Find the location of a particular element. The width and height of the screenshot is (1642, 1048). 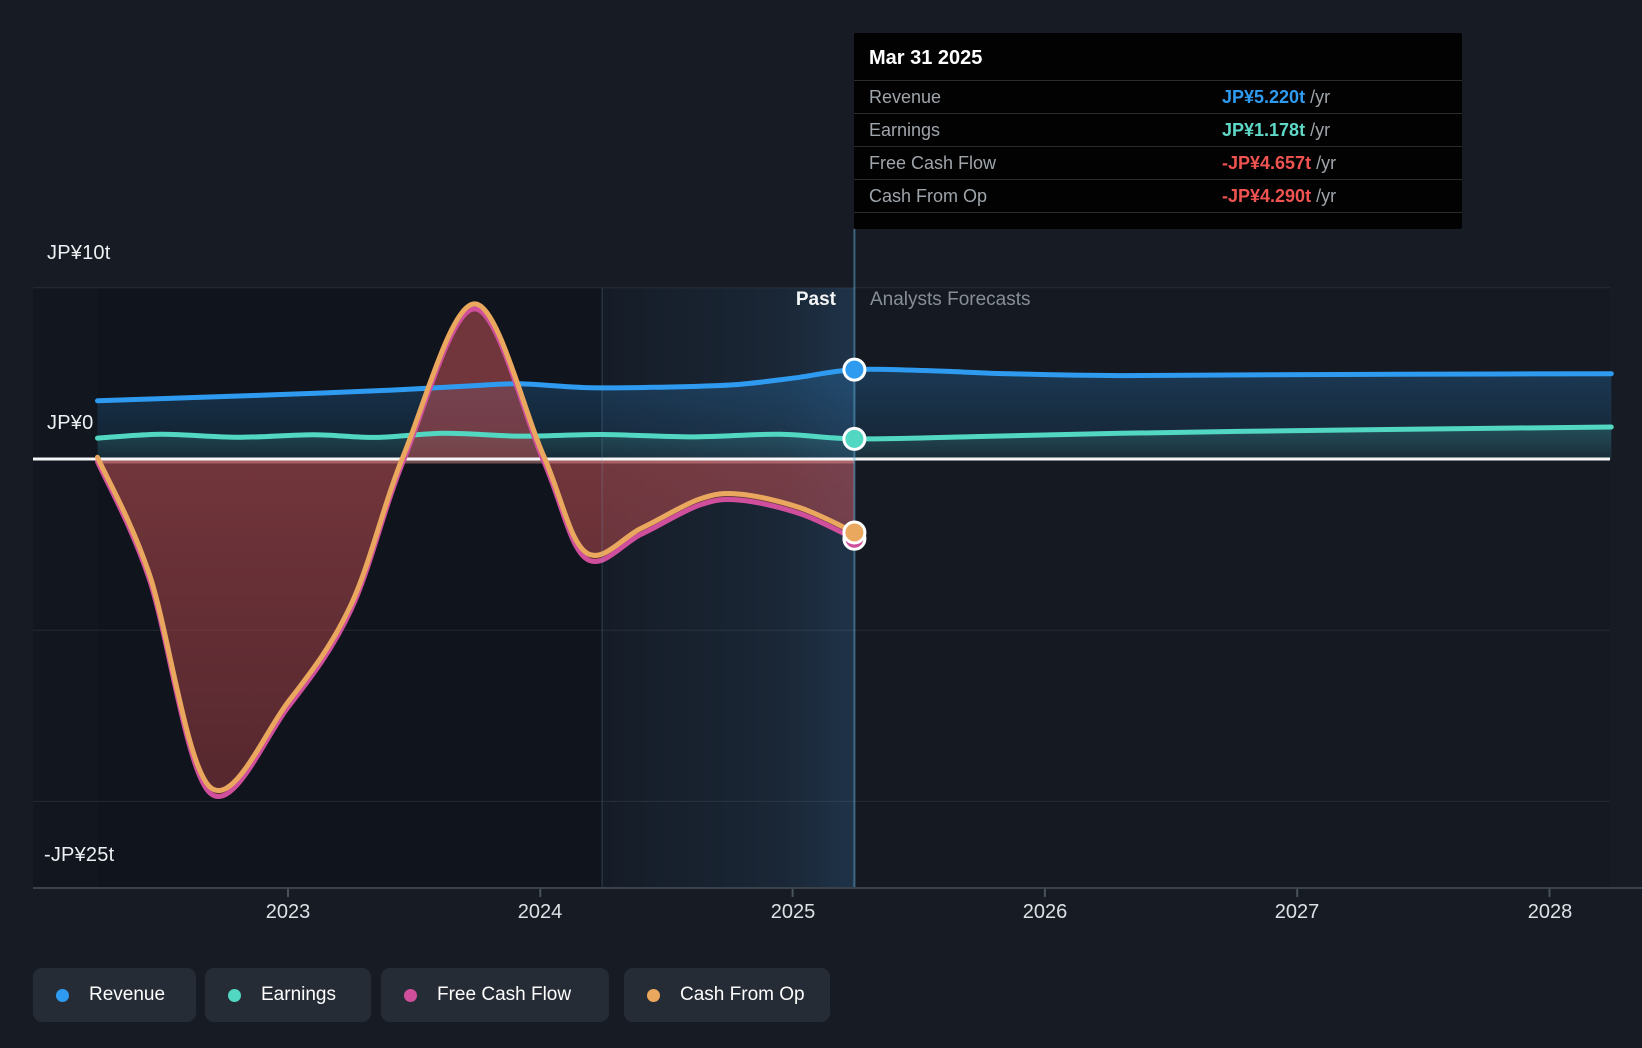

earnings-series-dot-icon is located at coordinates (234, 995).